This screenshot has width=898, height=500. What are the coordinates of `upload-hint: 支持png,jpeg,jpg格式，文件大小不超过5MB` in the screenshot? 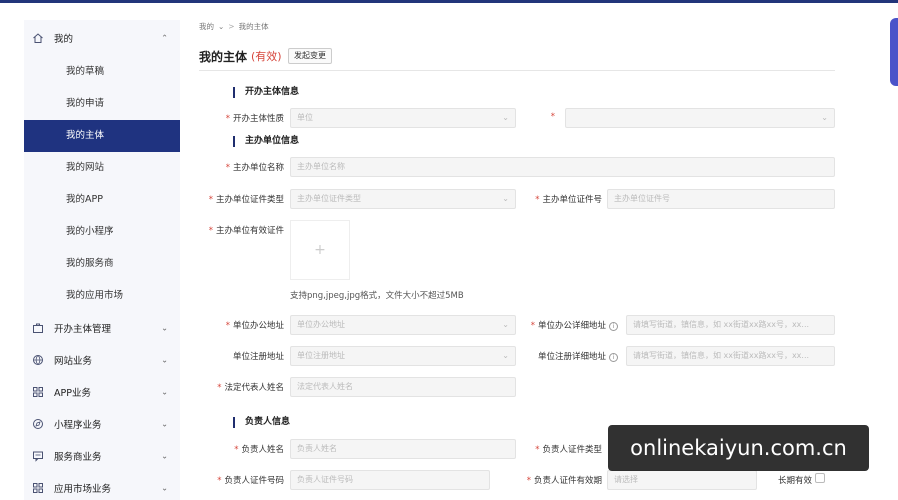 It's located at (377, 296).